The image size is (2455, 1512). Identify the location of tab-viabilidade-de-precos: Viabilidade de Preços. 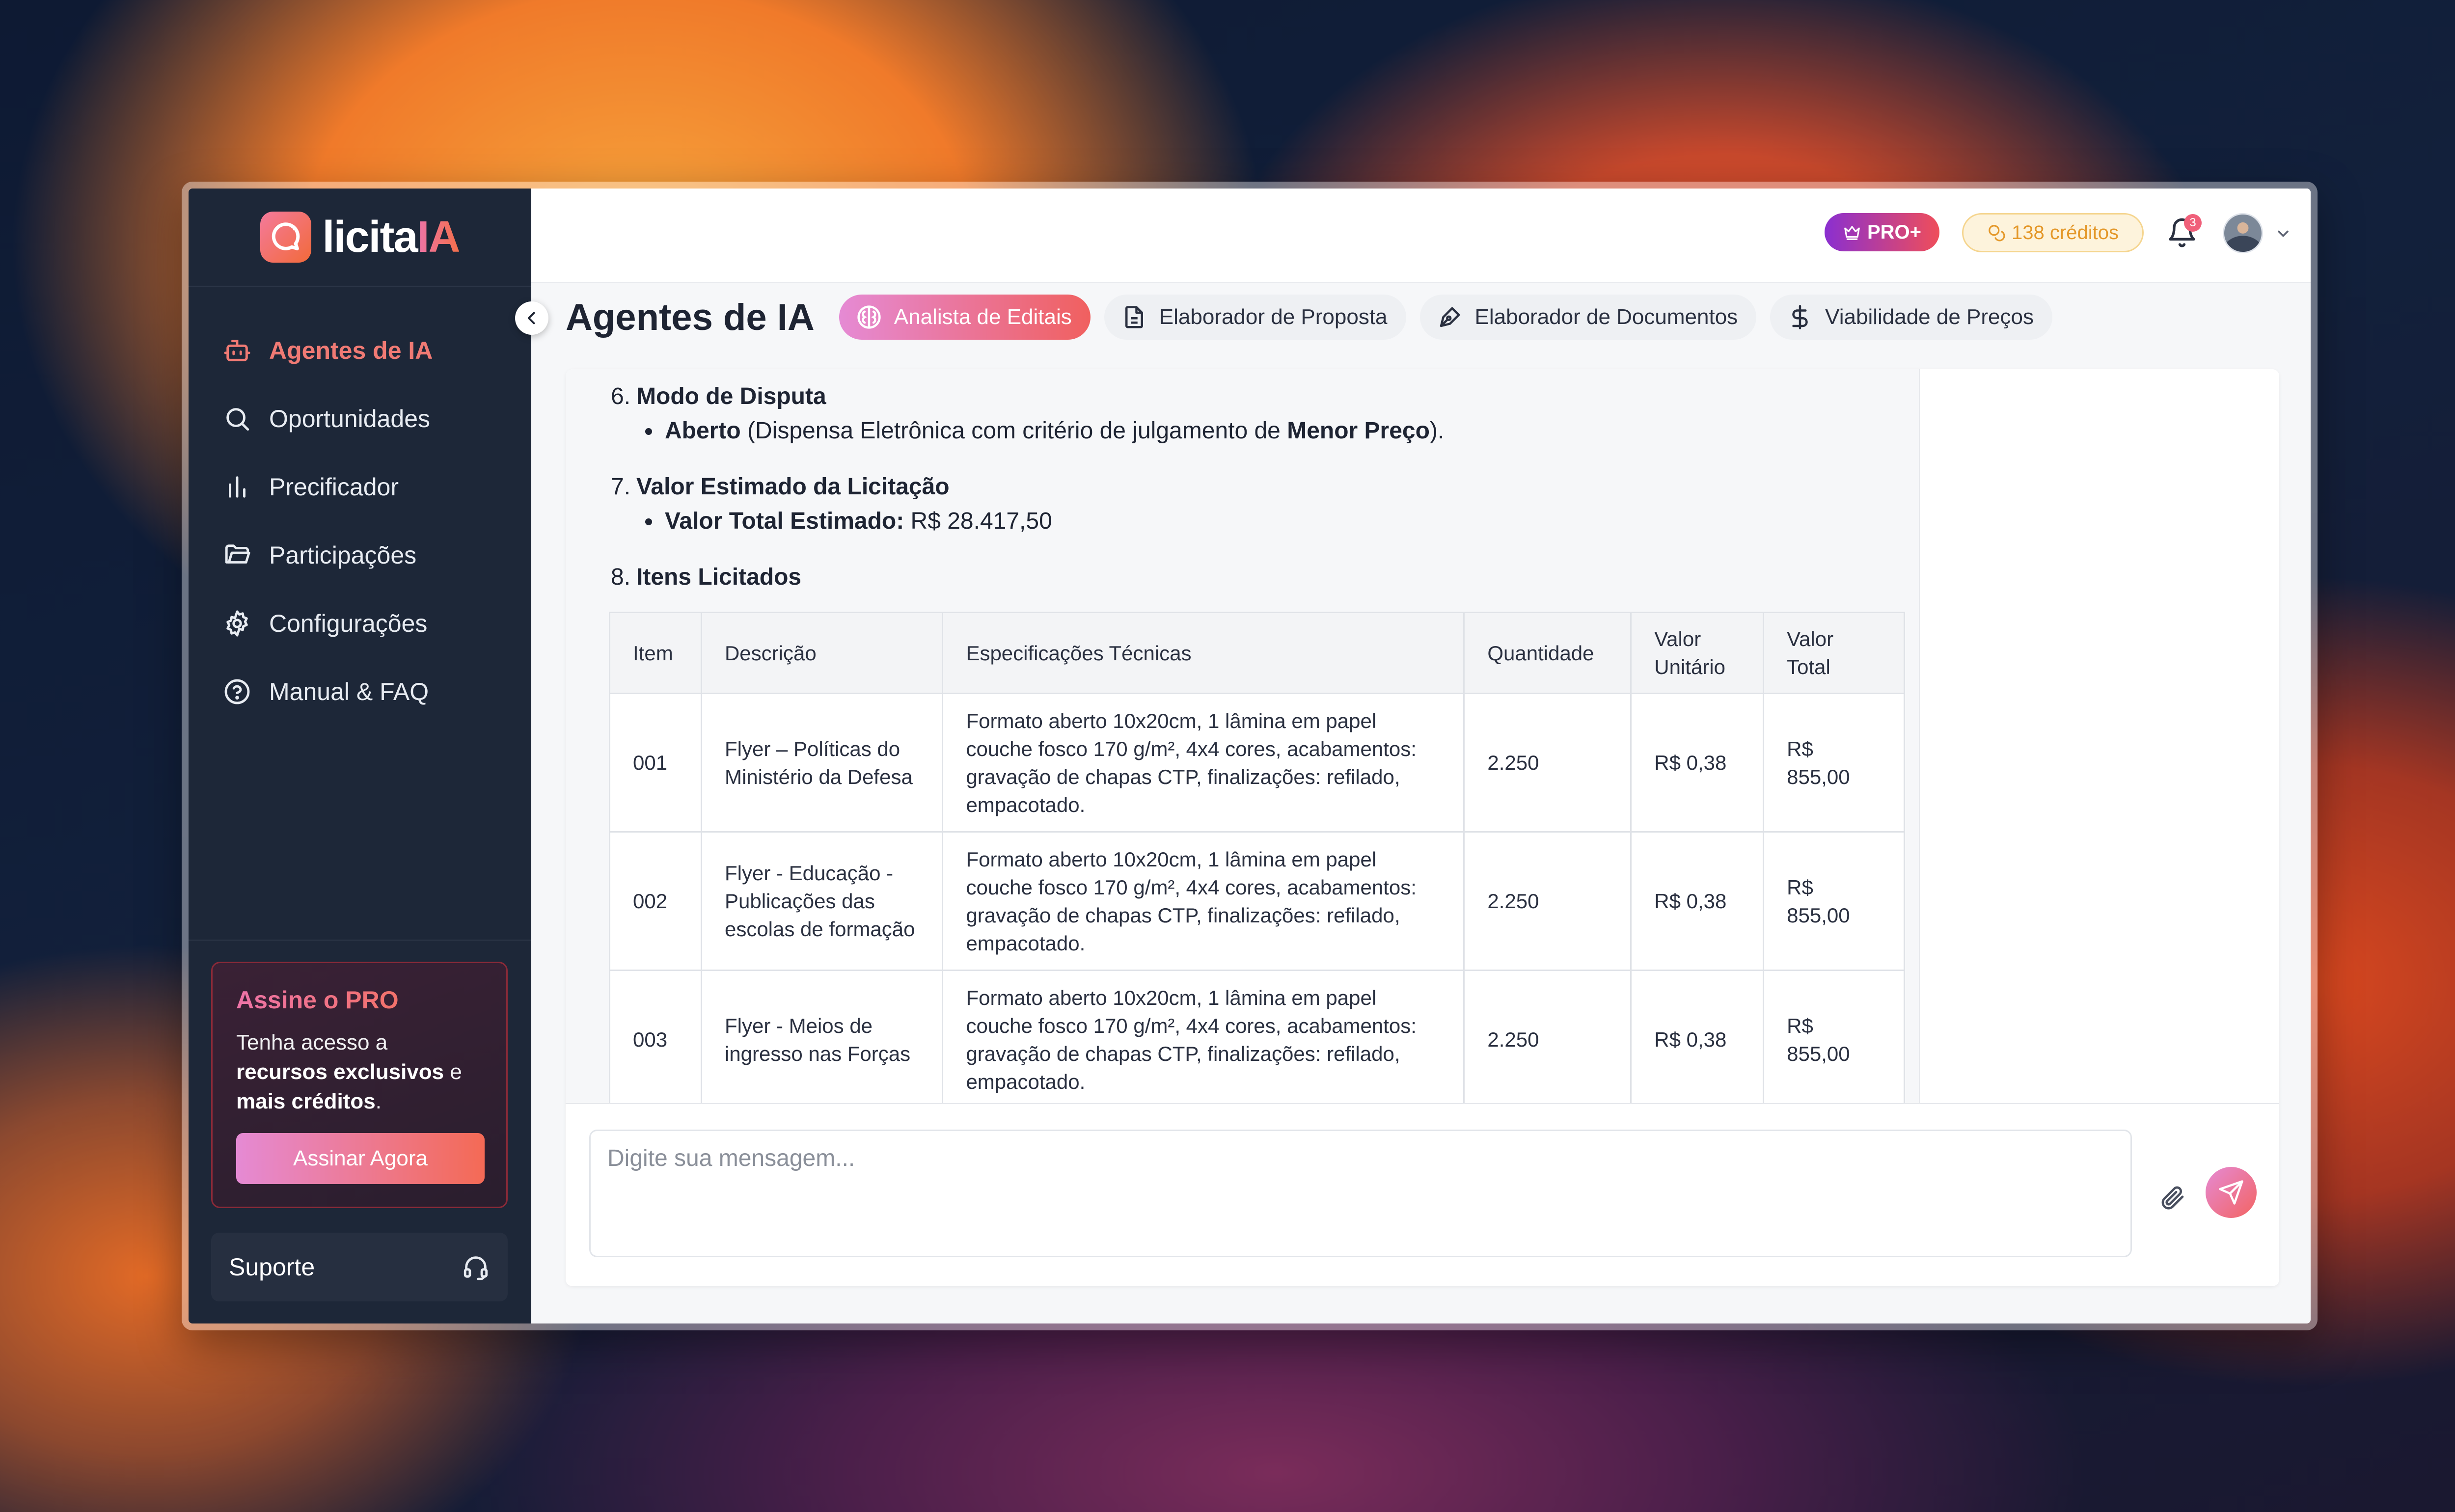
(1911, 318).